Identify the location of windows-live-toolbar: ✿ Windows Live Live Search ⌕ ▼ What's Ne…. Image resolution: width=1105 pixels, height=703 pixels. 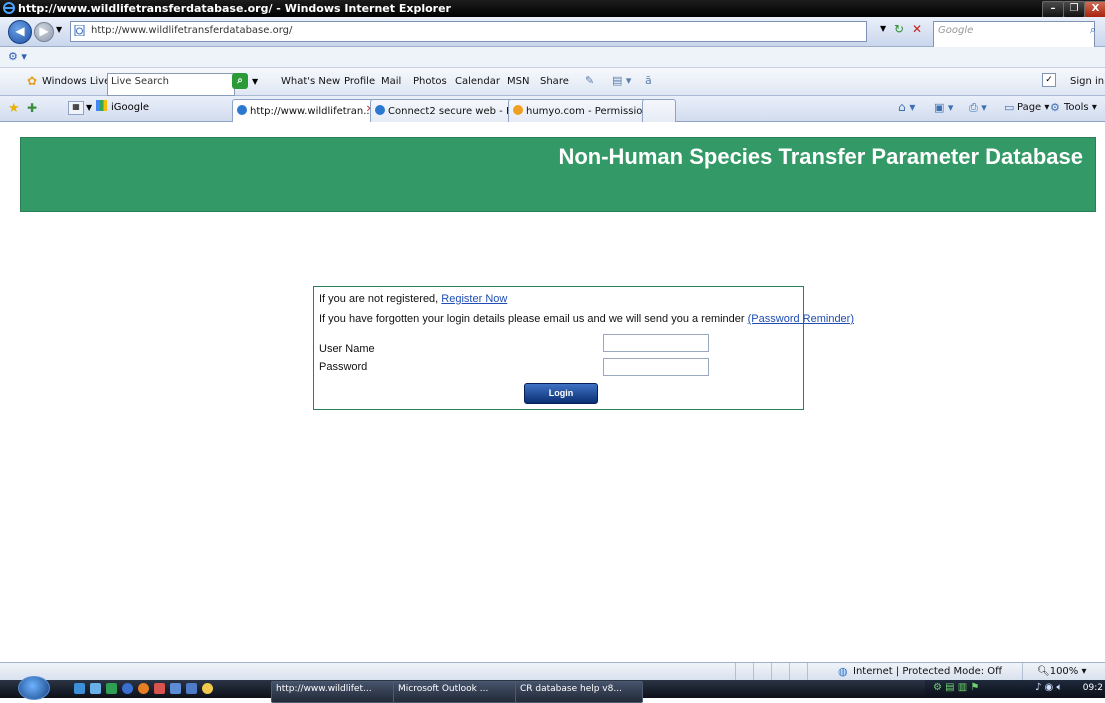
(552, 82).